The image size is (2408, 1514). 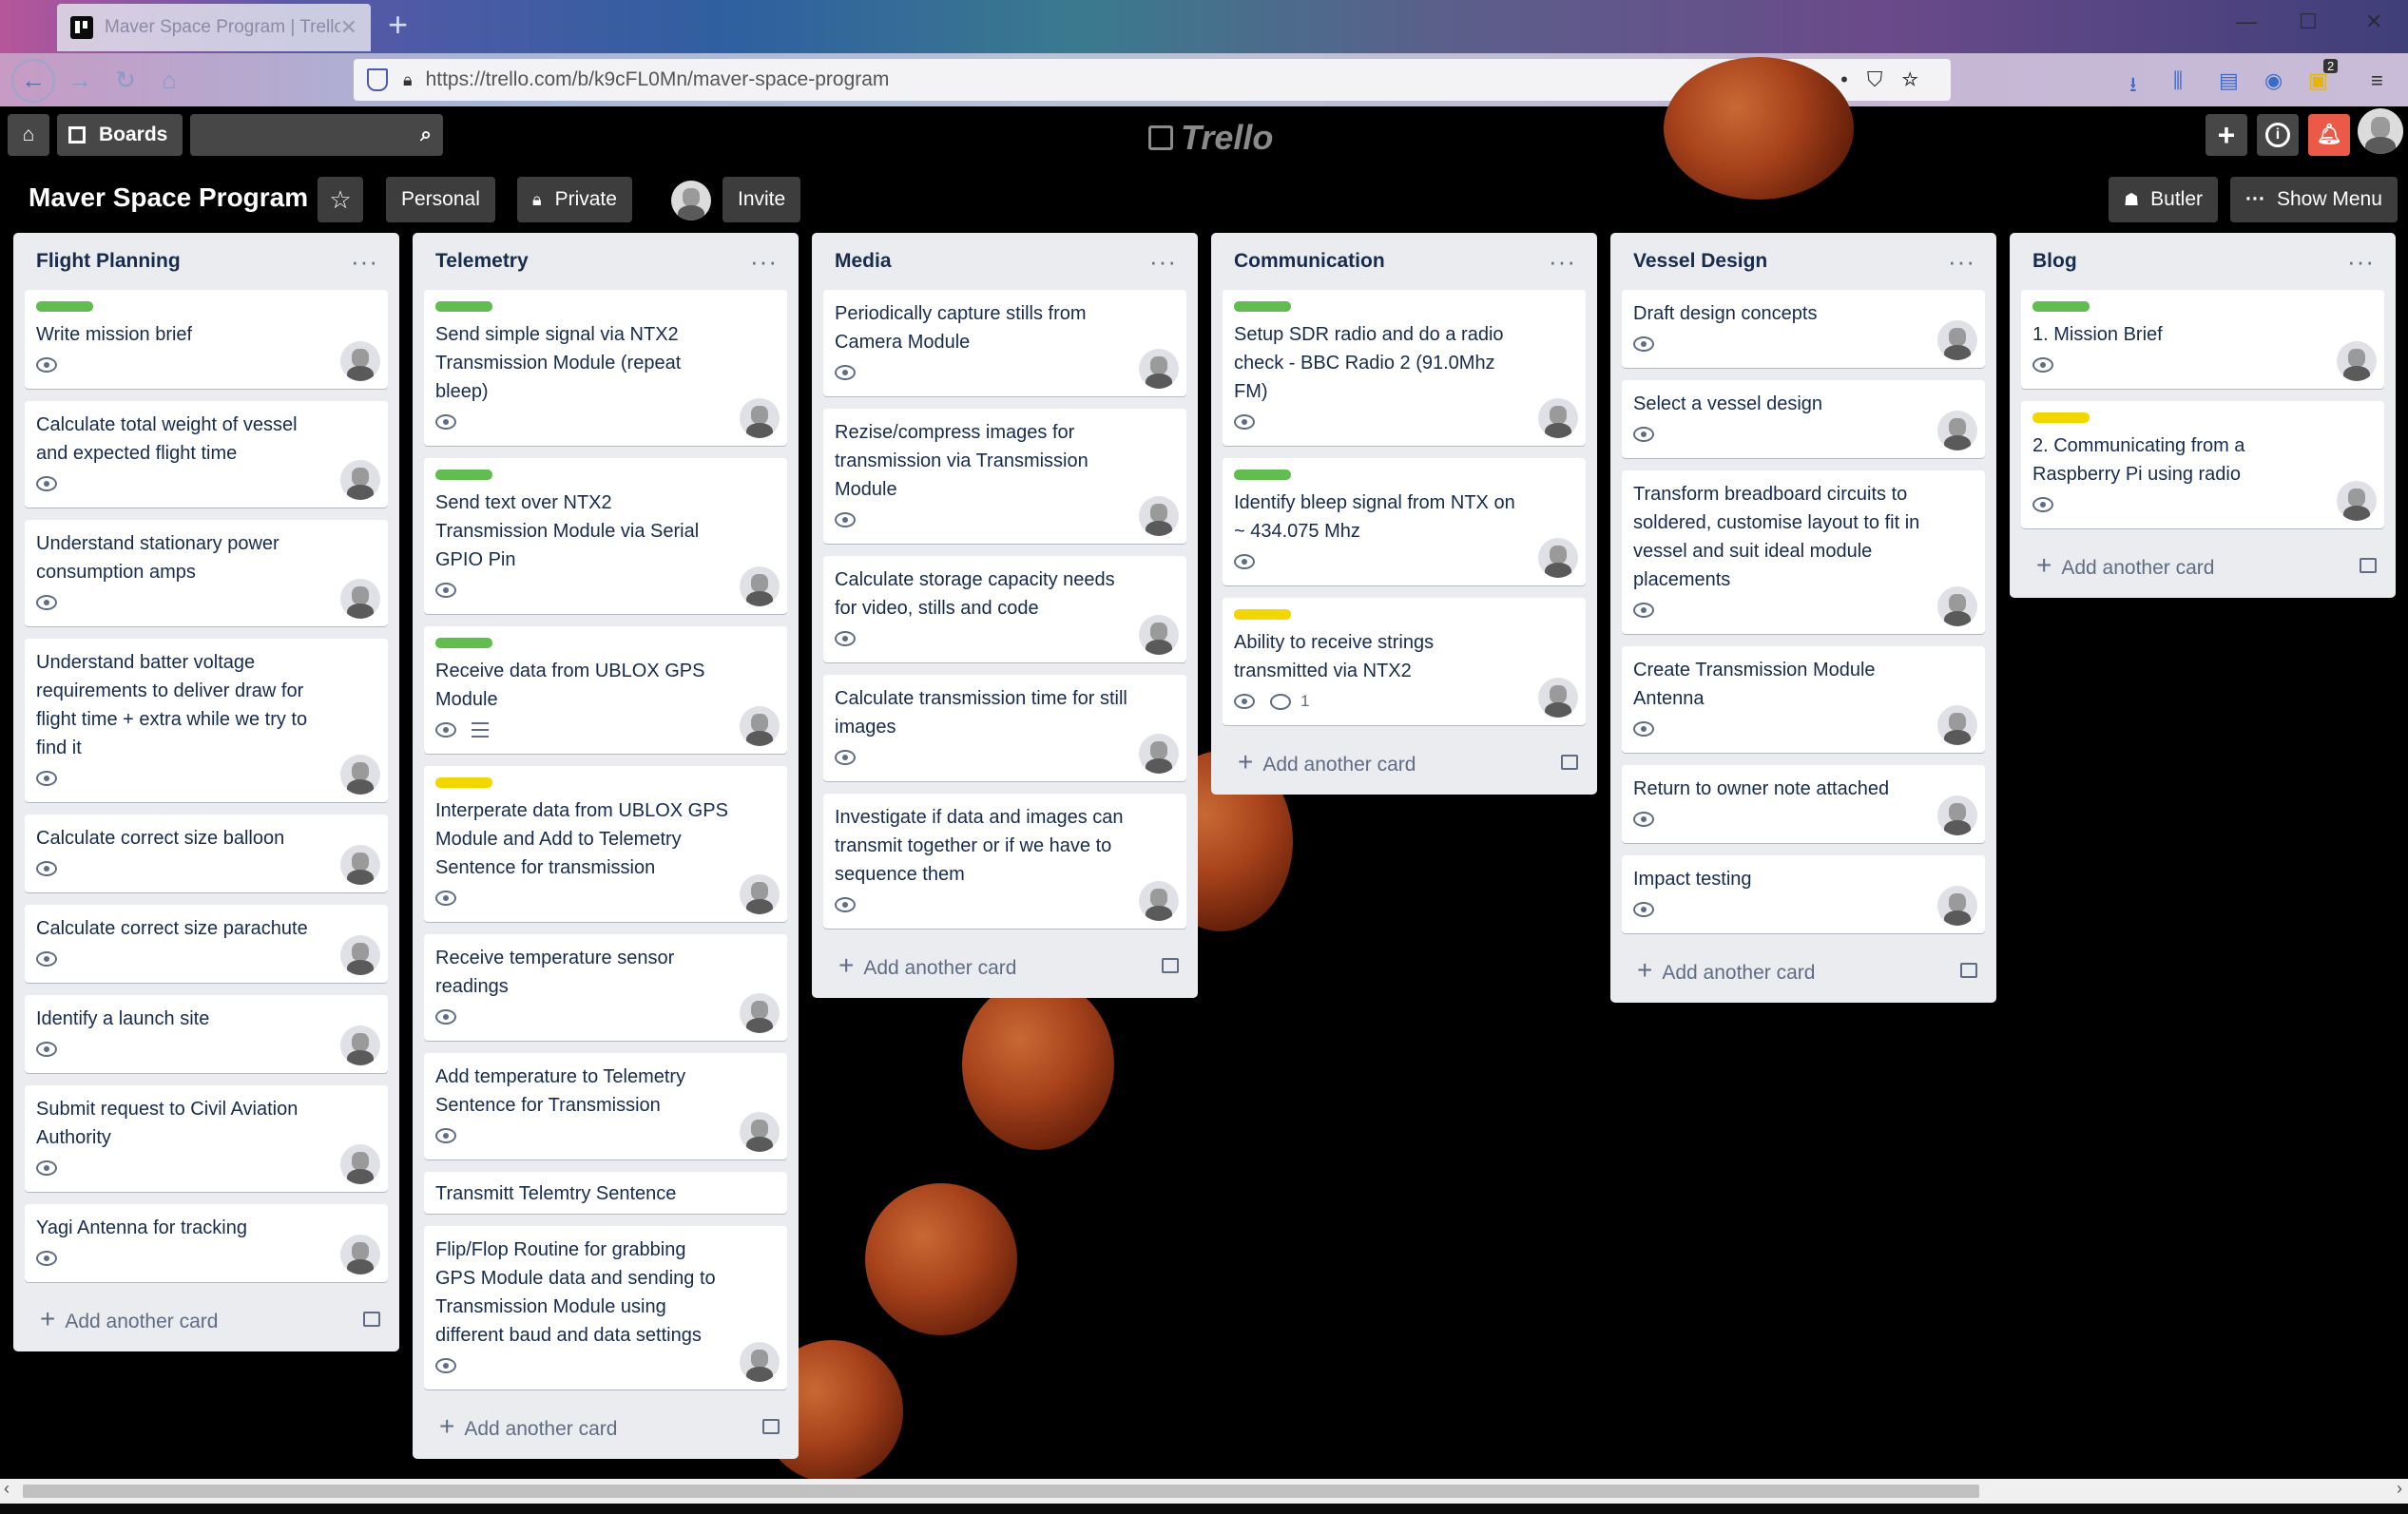 What do you see at coordinates (408, 80) in the screenshot?
I see `lock-icon: 🔒︎` at bounding box center [408, 80].